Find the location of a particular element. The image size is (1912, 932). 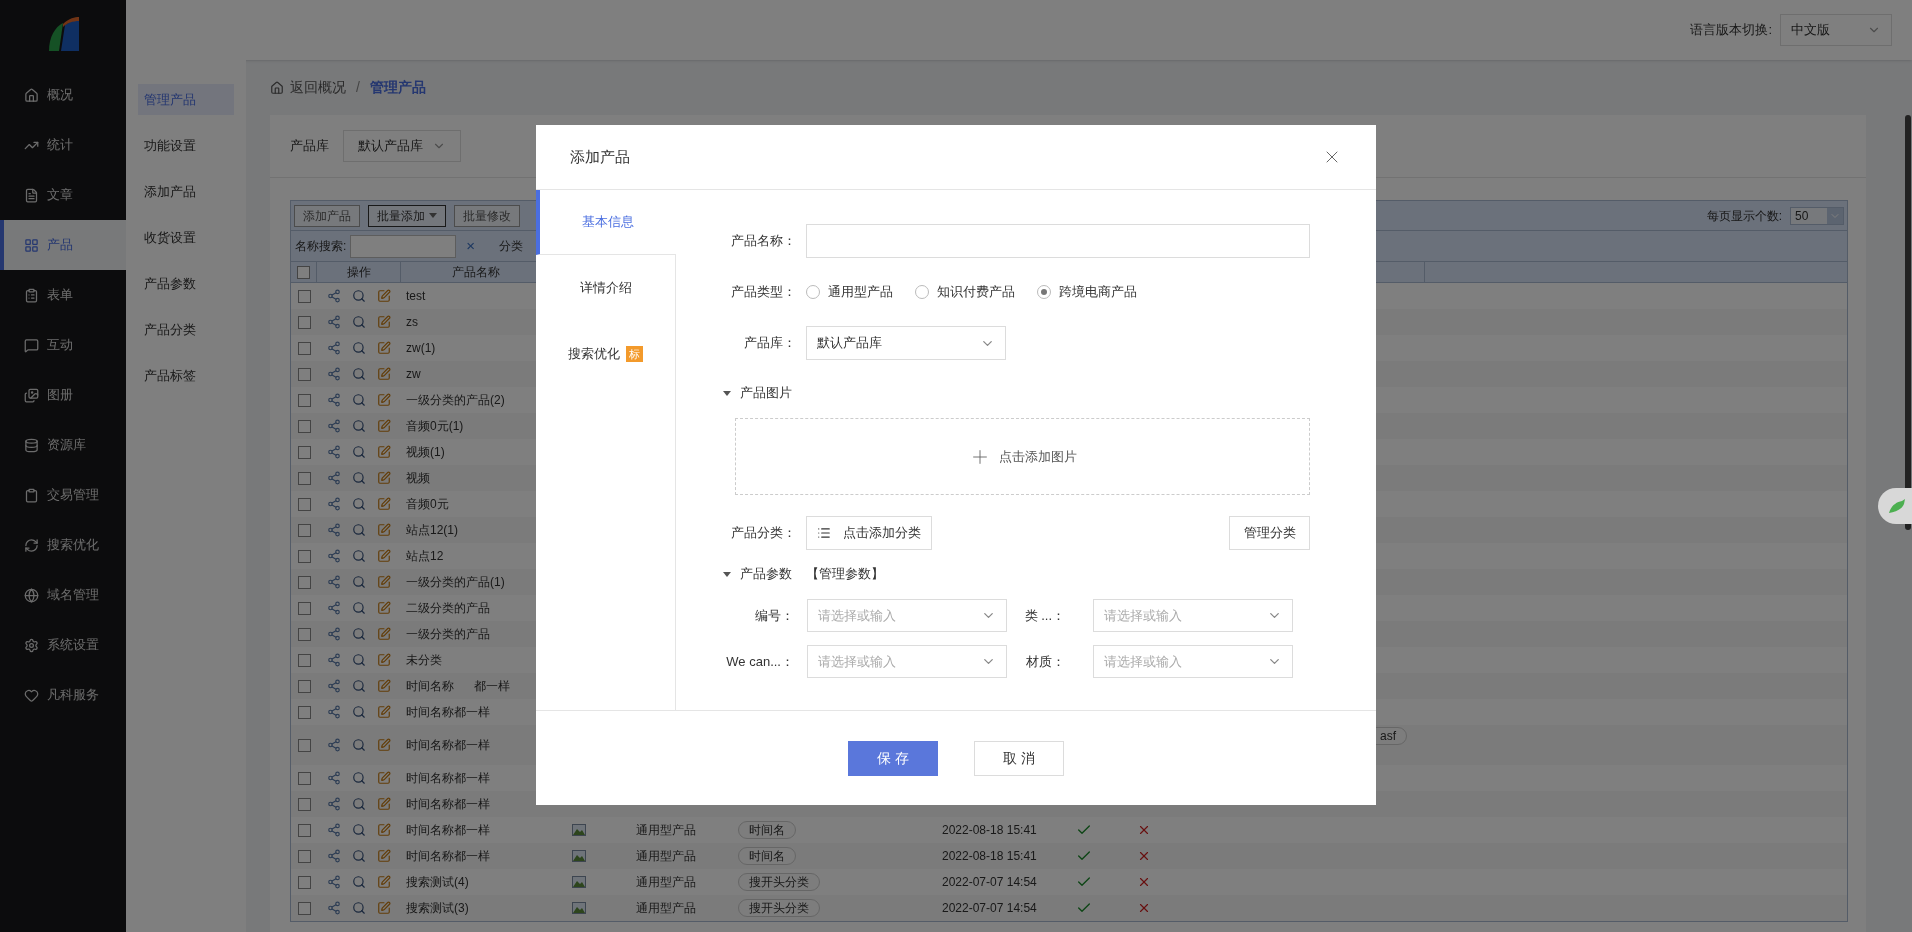

product-name: 视频(1) is located at coordinates (425, 452).